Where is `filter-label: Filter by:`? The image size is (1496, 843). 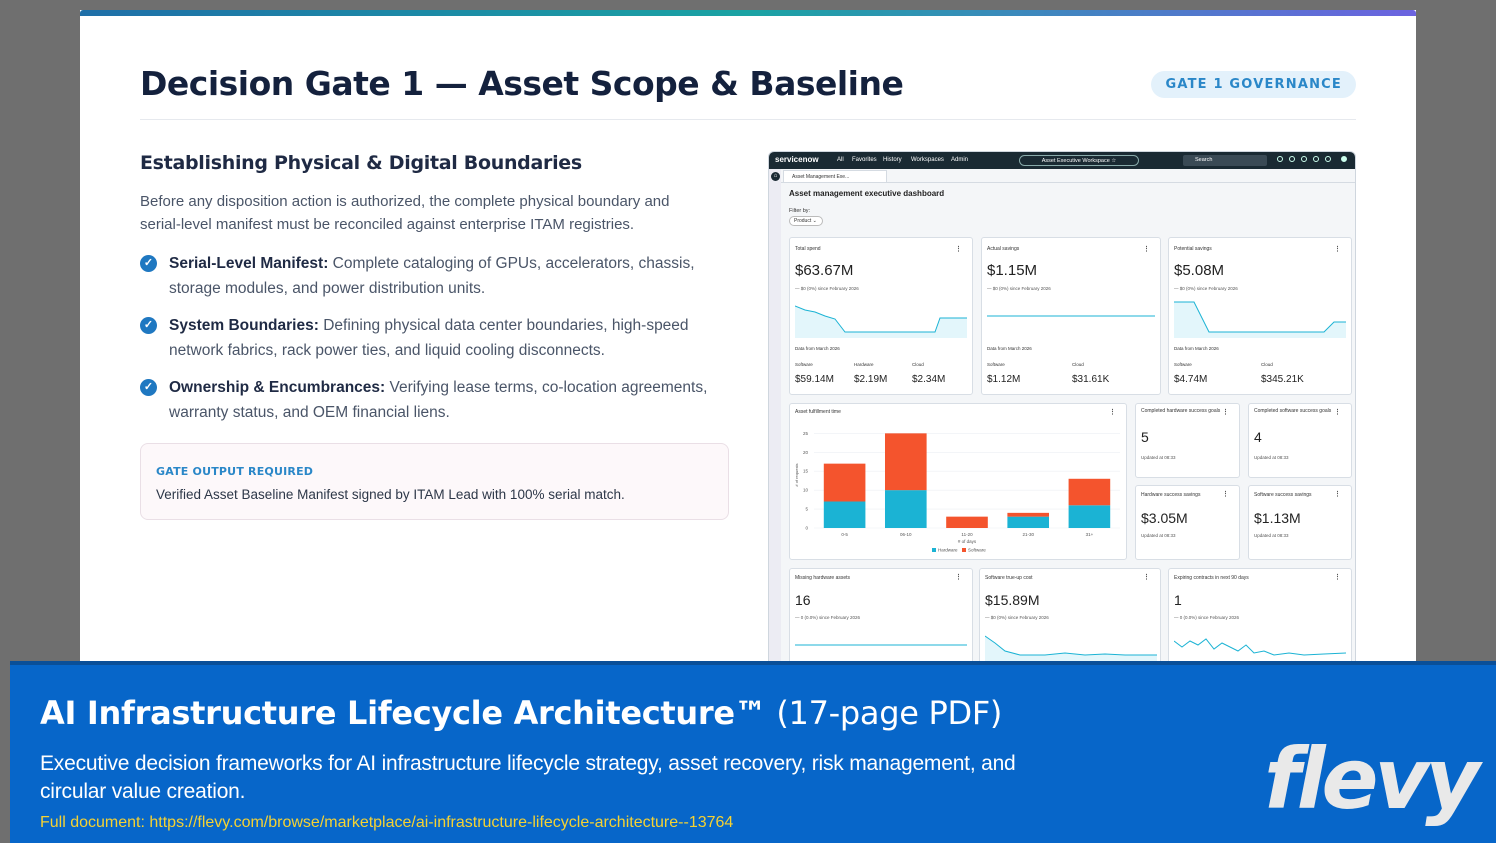
filter-label: Filter by: is located at coordinates (800, 211).